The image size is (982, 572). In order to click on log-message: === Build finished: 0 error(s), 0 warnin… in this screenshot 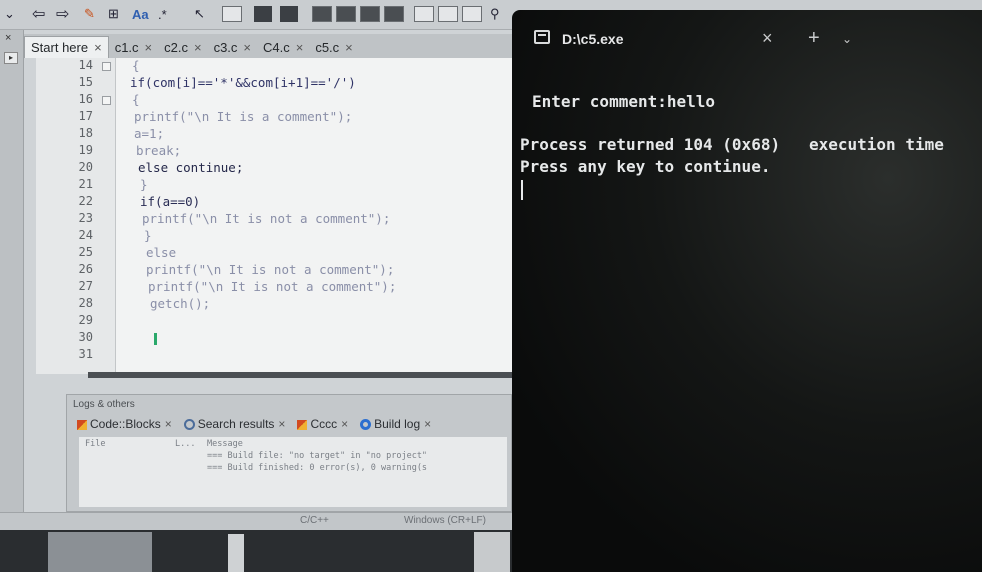, I will do `click(317, 468)`.